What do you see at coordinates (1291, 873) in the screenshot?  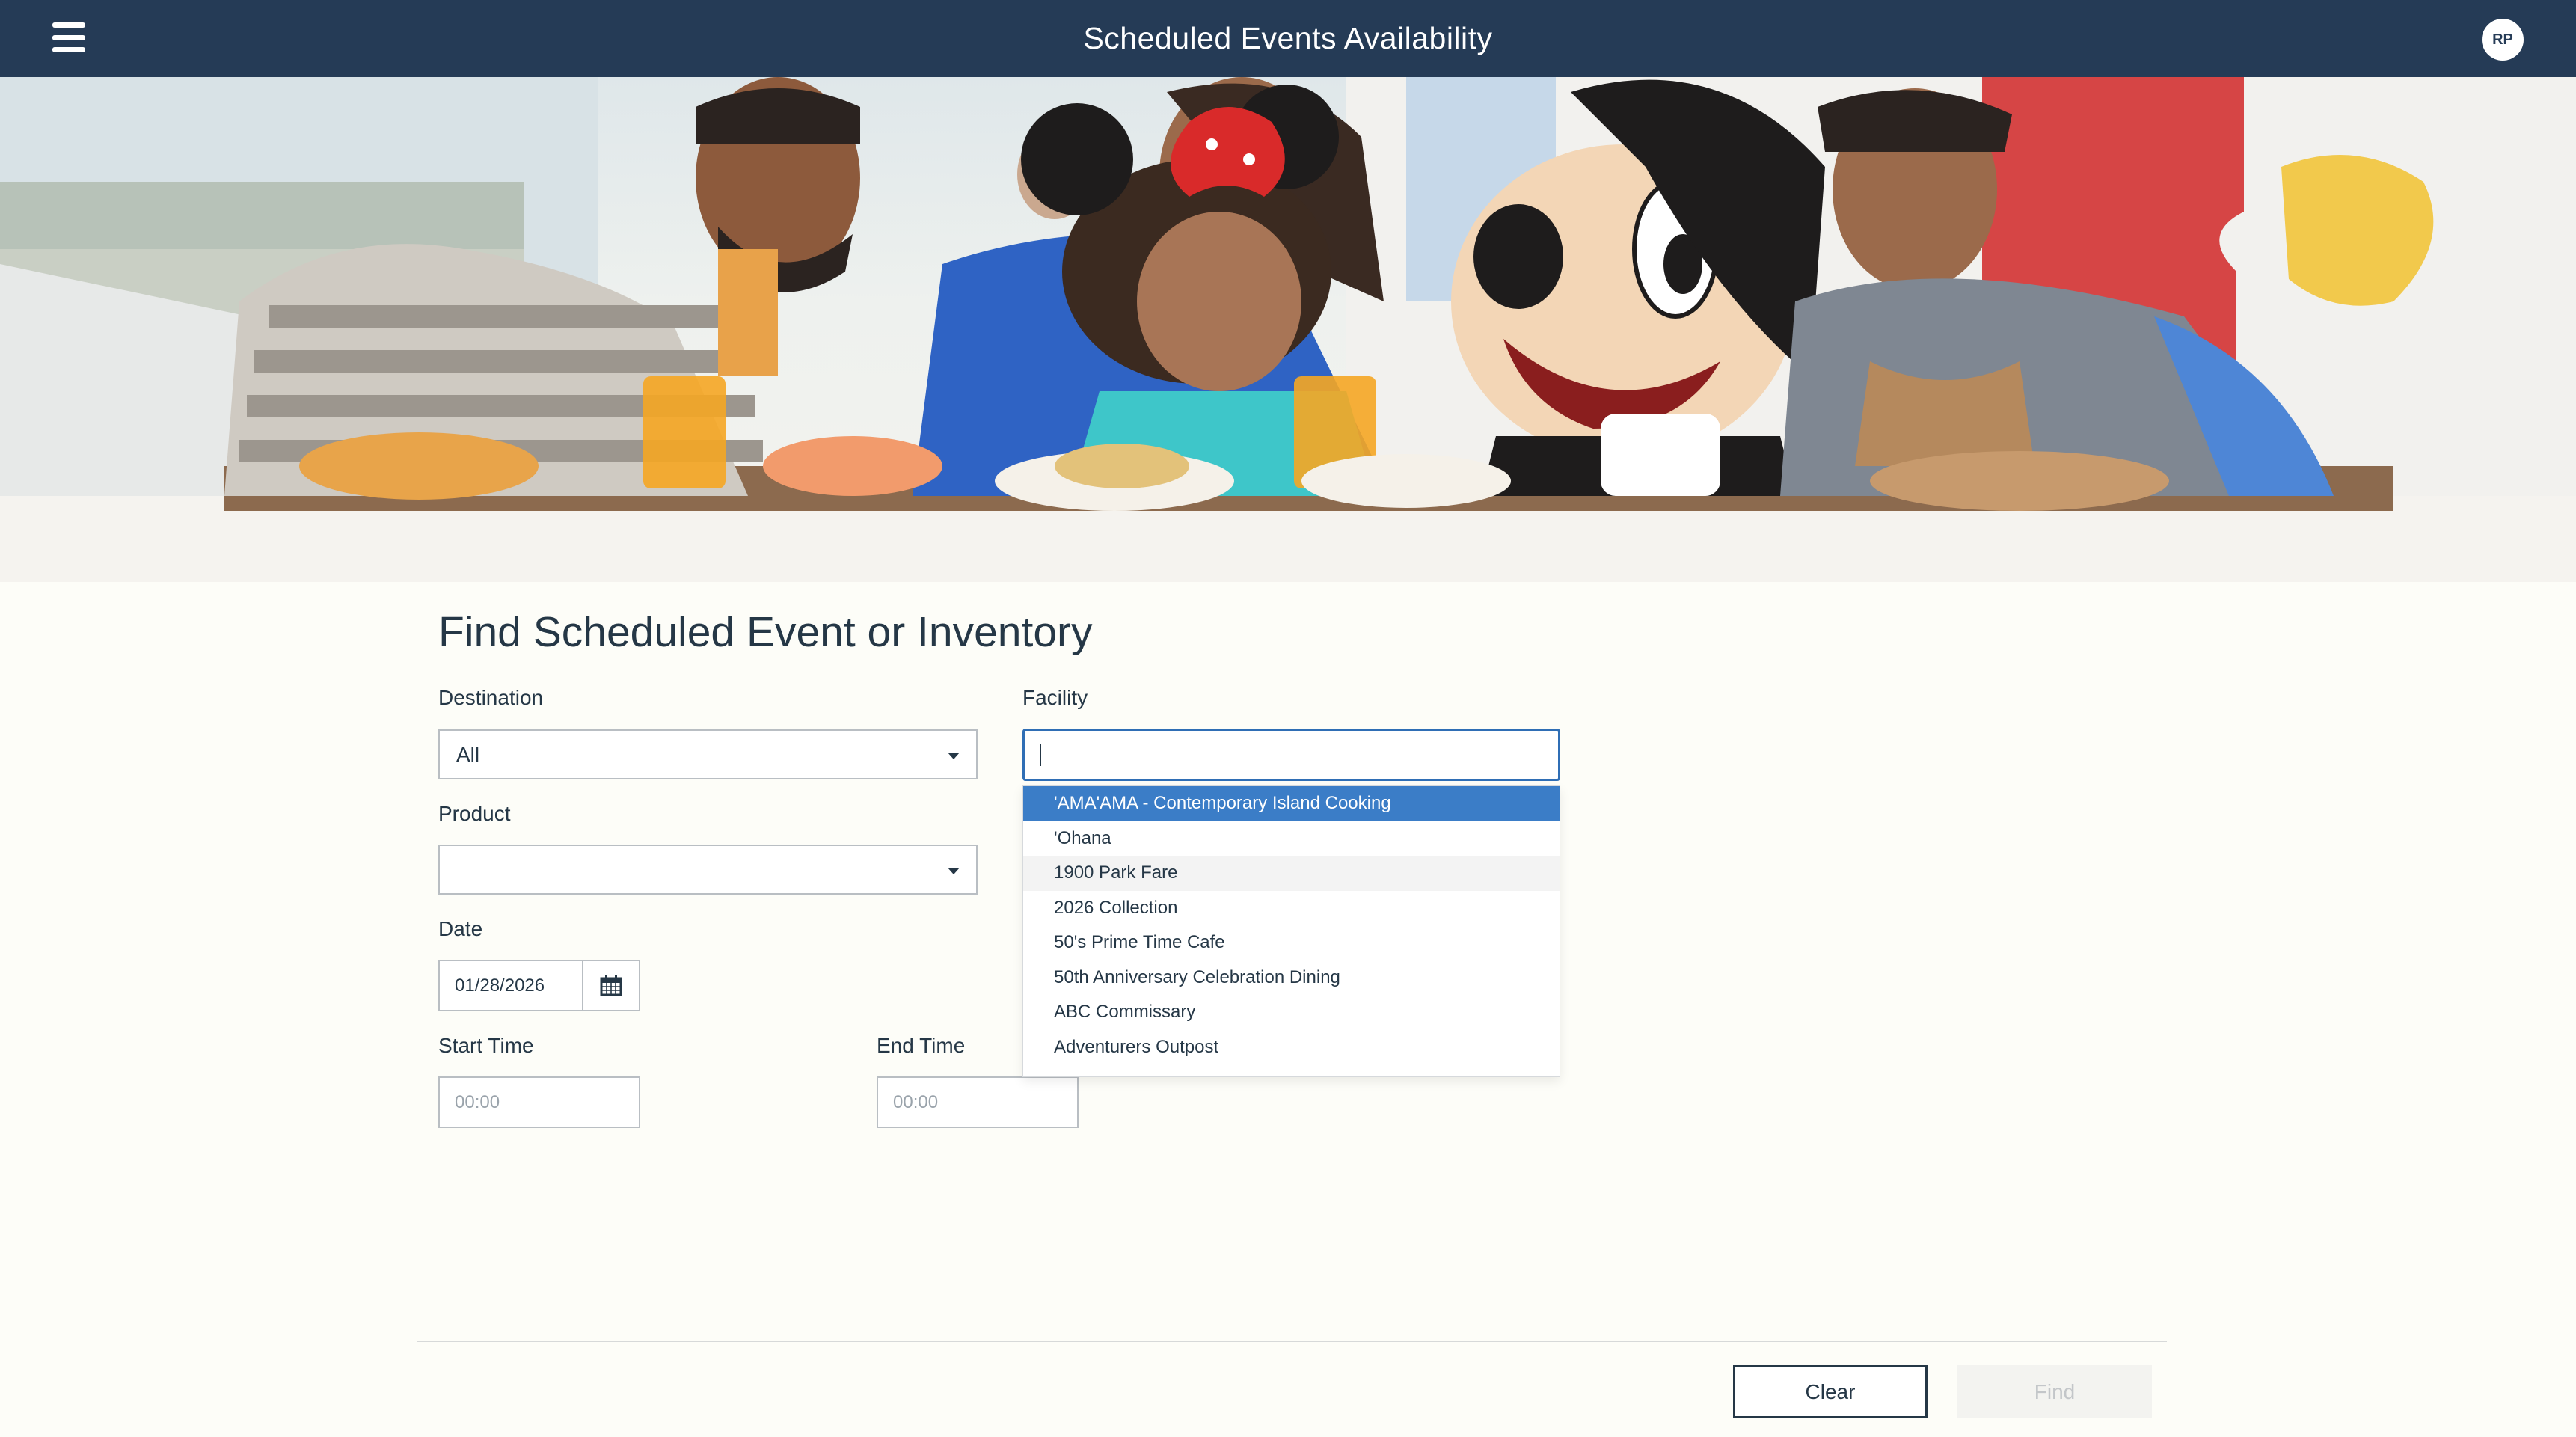 I see `dropdown-option: 1900 Park Fare` at bounding box center [1291, 873].